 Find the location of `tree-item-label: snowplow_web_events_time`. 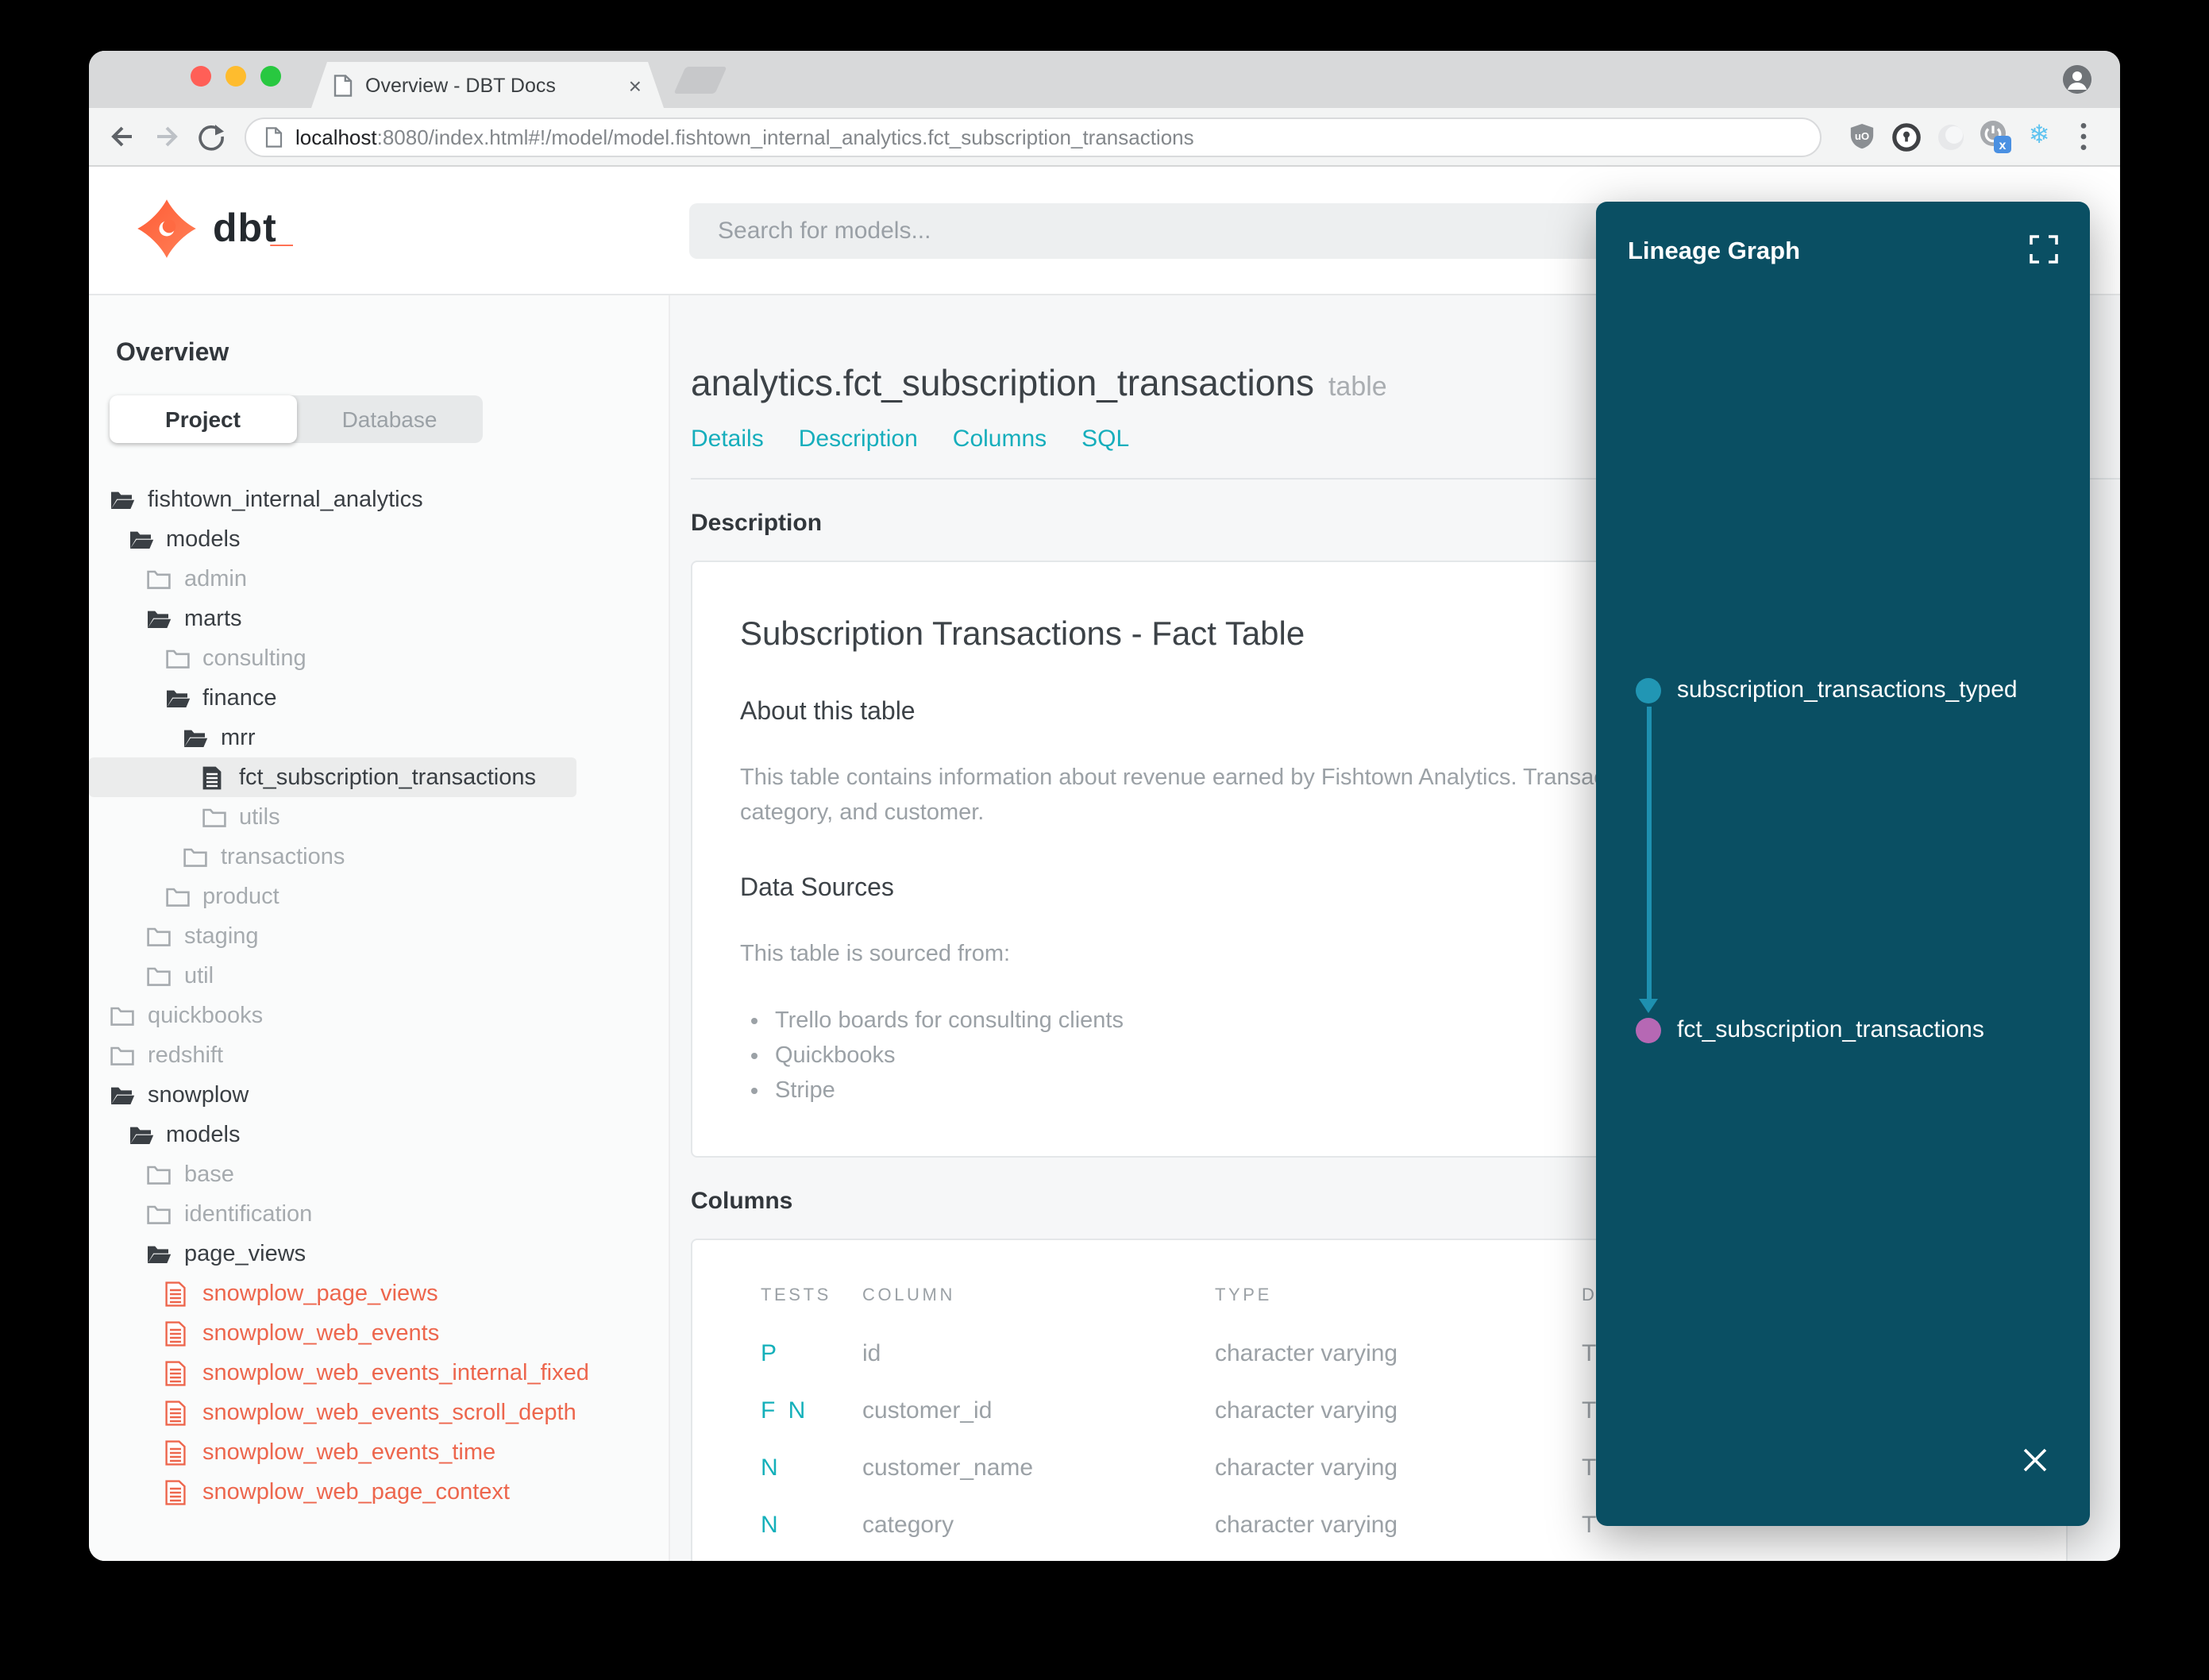

tree-item-label: snowplow_web_events_time is located at coordinates (349, 1452).